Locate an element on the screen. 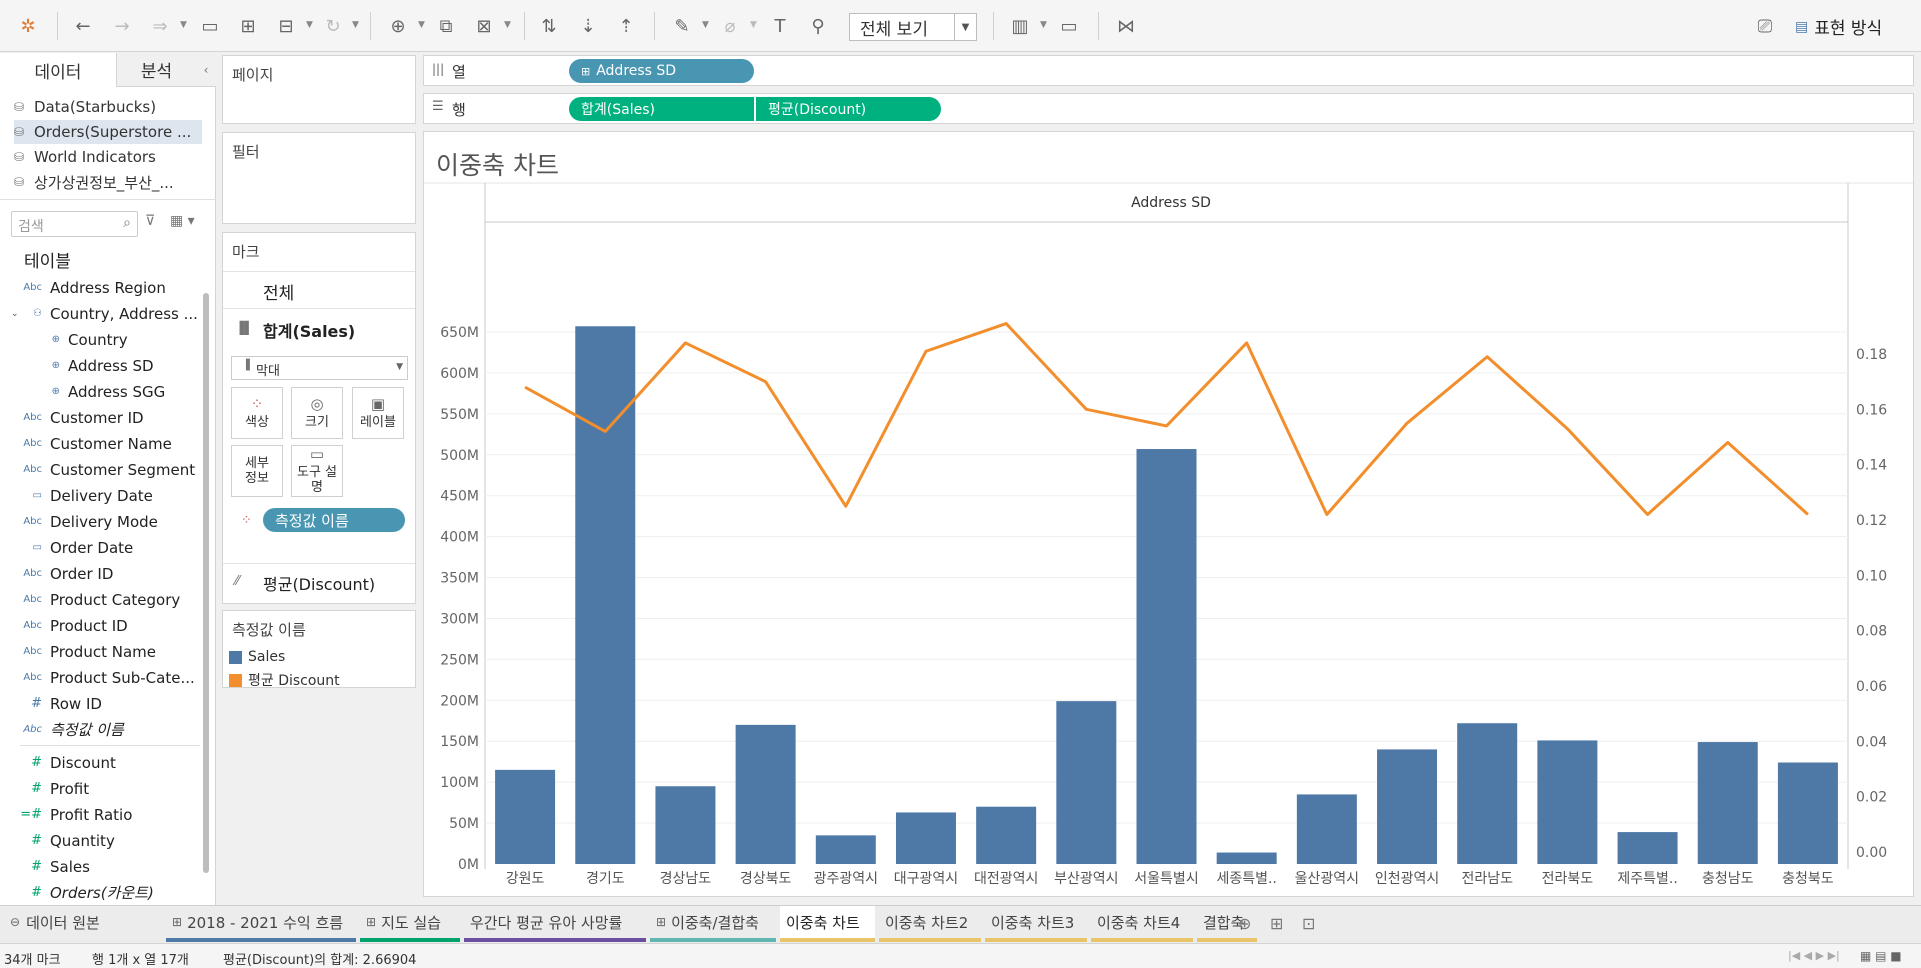  new-datasource-icon: ⊞ is located at coordinates (248, 26).